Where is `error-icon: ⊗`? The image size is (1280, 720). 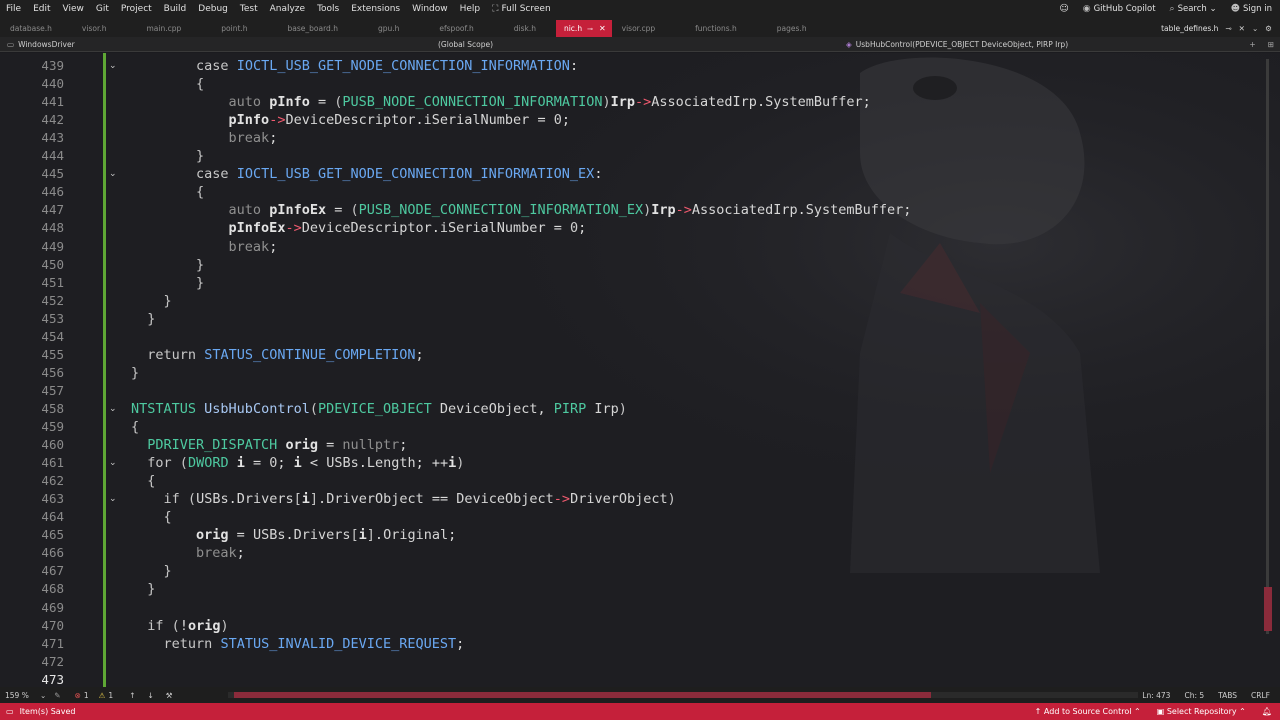
error-icon: ⊗ is located at coordinates (78, 695).